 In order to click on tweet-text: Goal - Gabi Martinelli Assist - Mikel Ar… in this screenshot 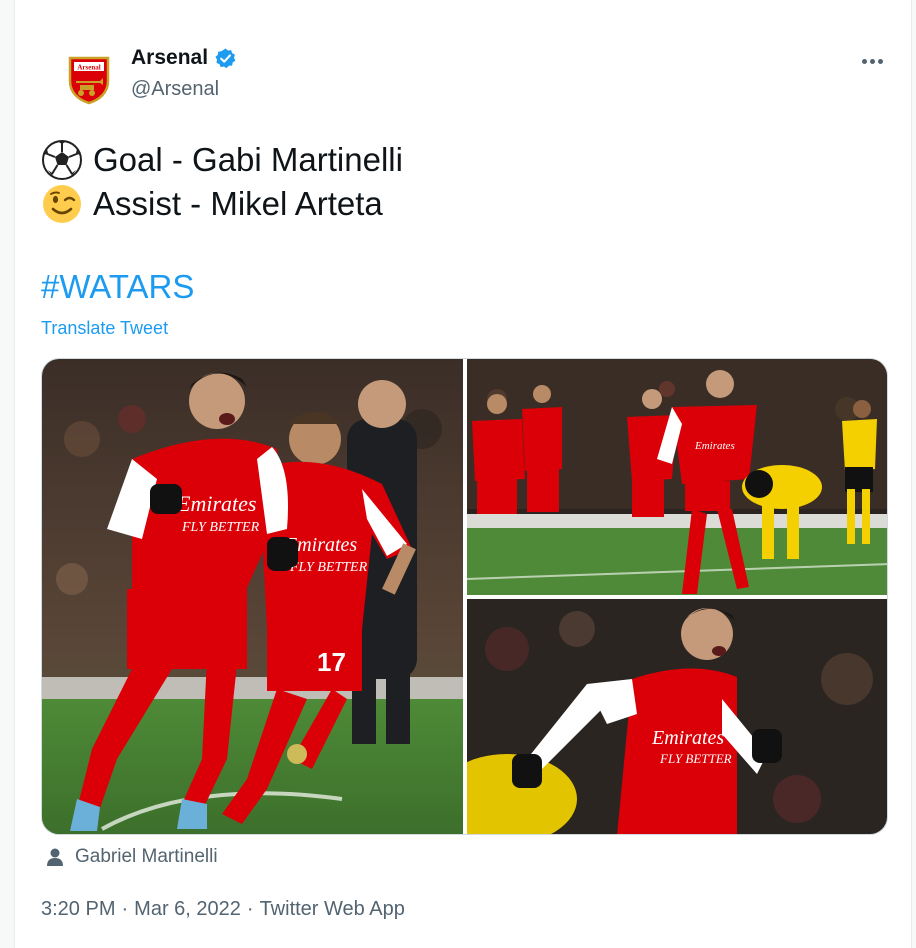, I will do `click(222, 182)`.